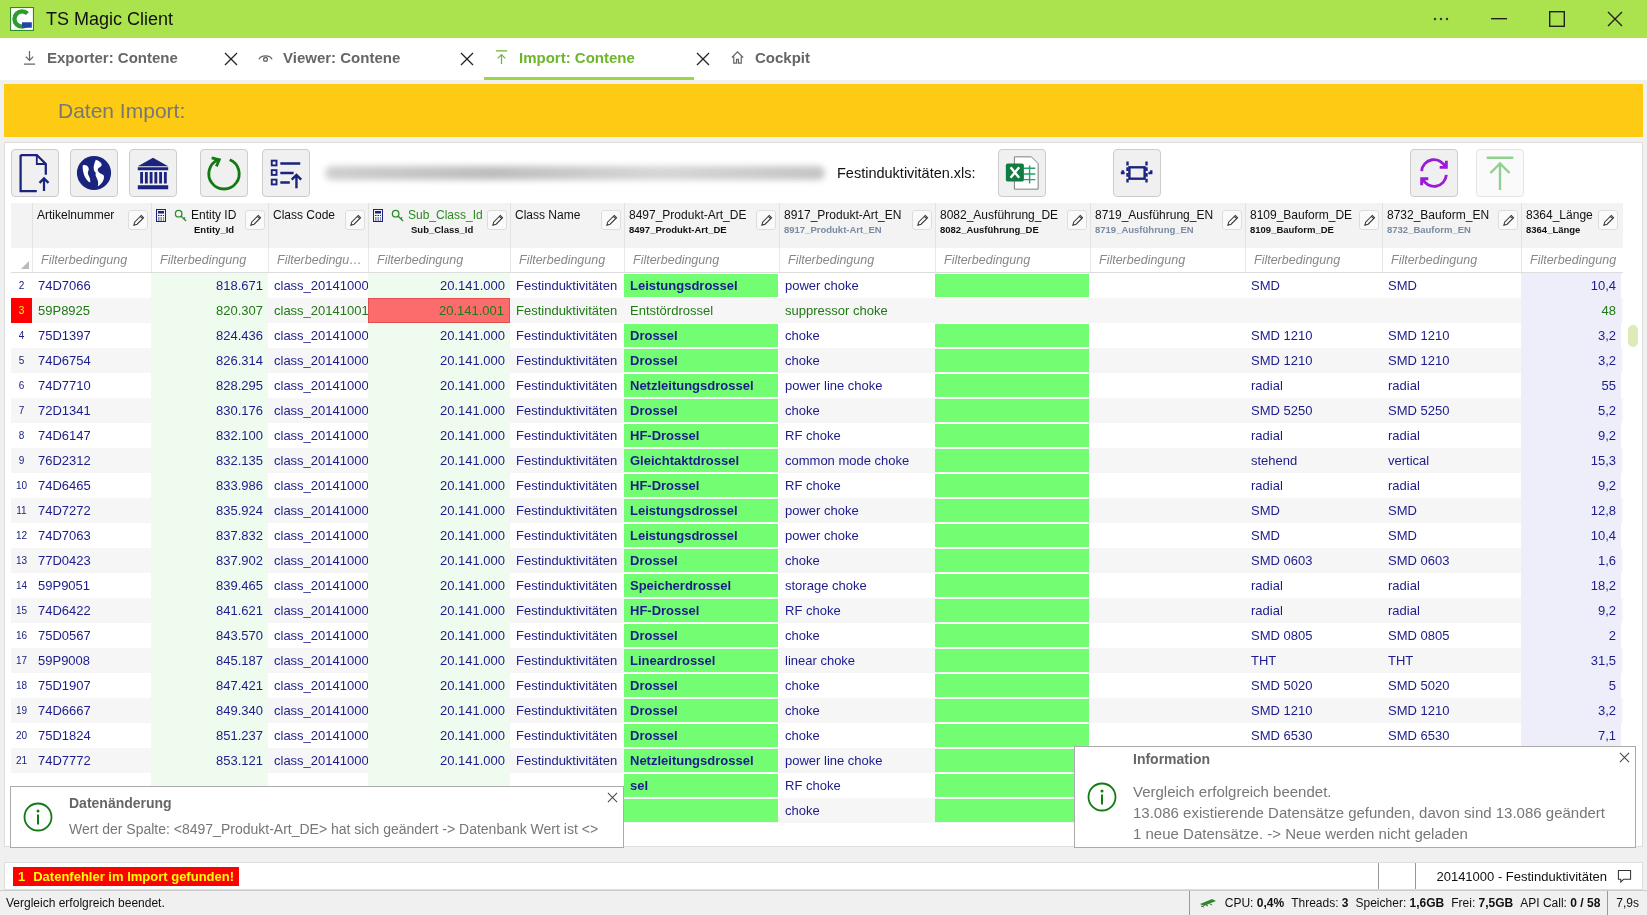 The image size is (1647, 915). Describe the element at coordinates (825, 59) in the screenshot. I see `tab: Cockpit` at that location.